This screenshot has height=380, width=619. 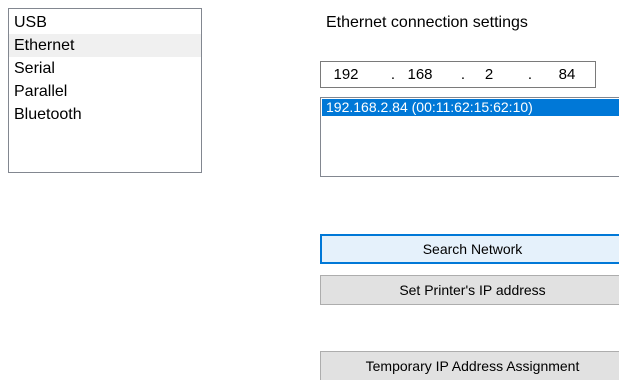 I want to click on ip-octet-3: 2, so click(x=489, y=74).